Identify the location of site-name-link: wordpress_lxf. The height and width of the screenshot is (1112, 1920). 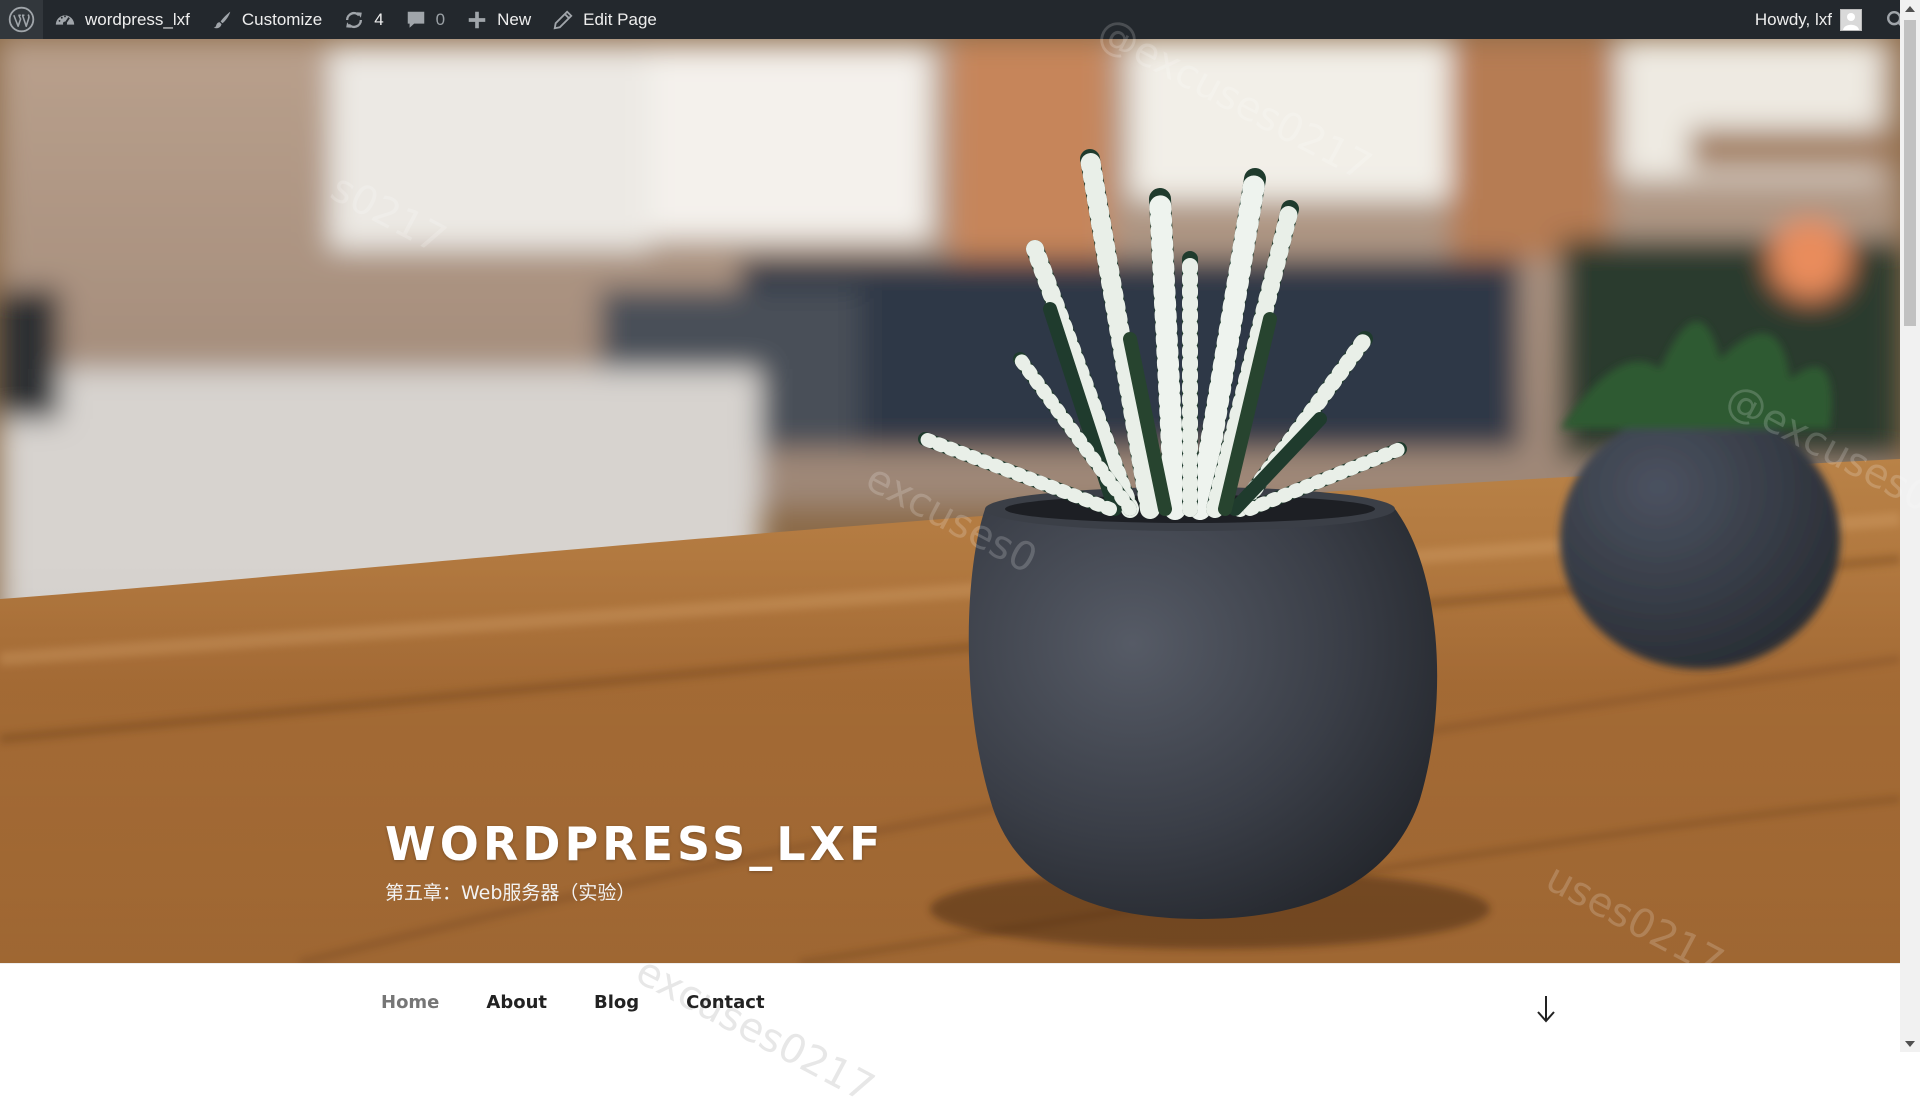
(121, 19).